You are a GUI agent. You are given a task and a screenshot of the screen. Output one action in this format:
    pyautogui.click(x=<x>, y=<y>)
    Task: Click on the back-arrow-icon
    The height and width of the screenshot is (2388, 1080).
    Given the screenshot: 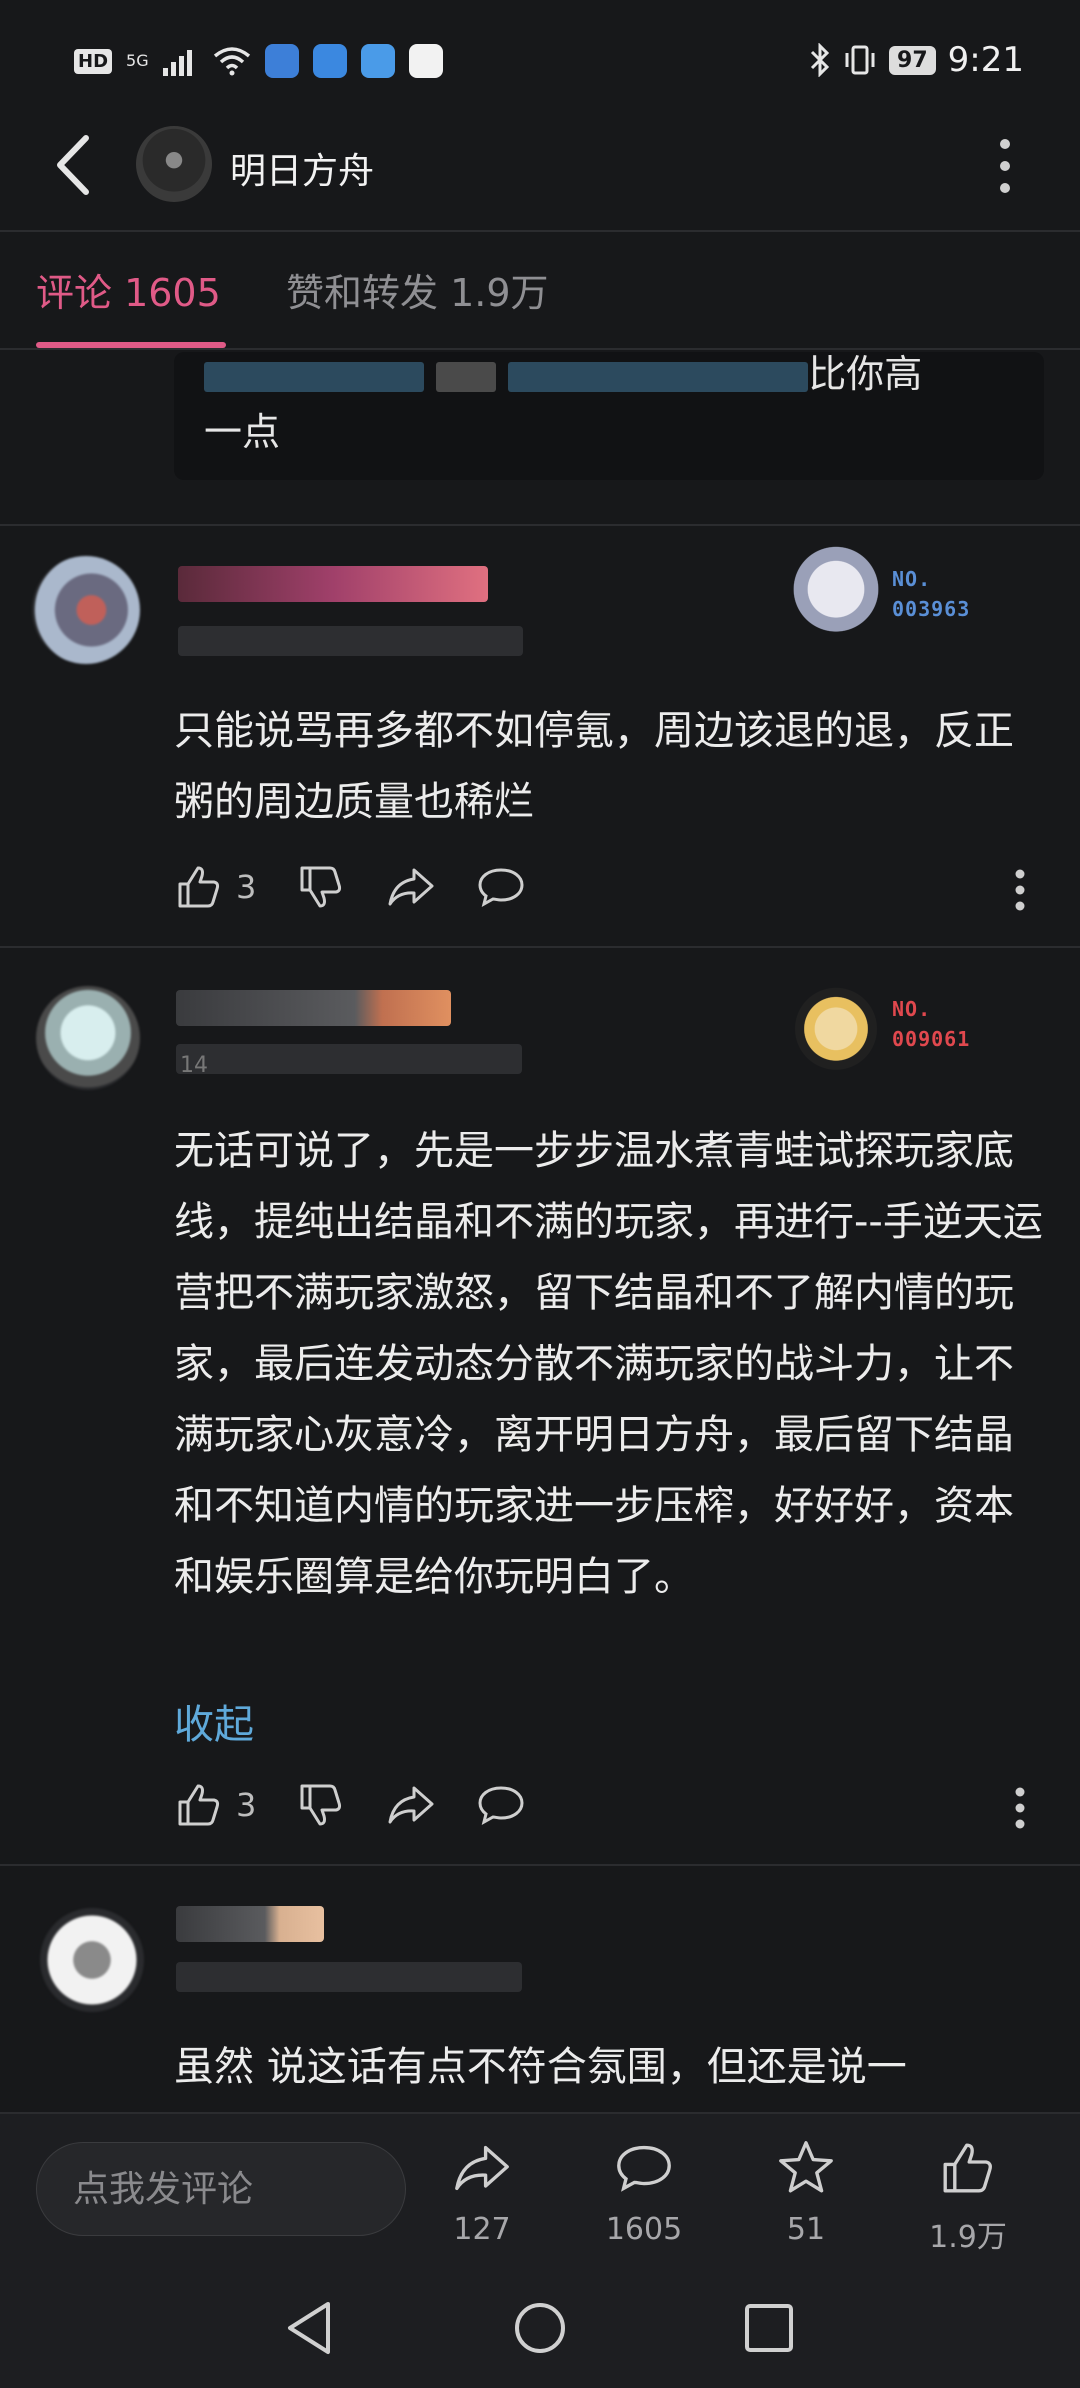 What is the action you would take?
    pyautogui.click(x=73, y=165)
    